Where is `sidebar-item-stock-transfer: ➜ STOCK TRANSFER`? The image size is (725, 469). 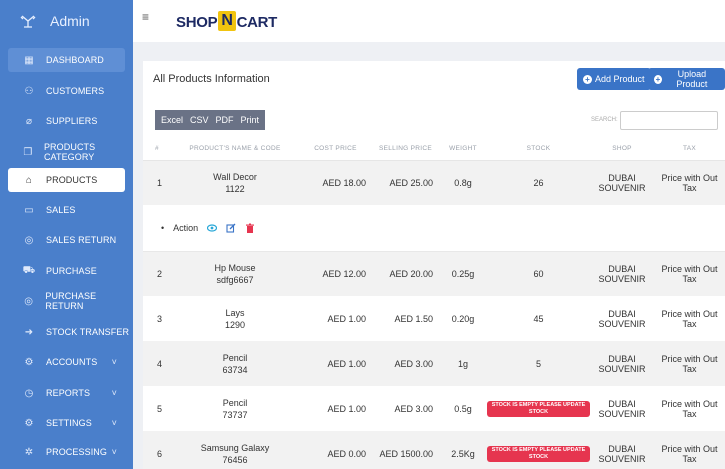 sidebar-item-stock-transfer: ➜ STOCK TRANSFER is located at coordinates (66, 332).